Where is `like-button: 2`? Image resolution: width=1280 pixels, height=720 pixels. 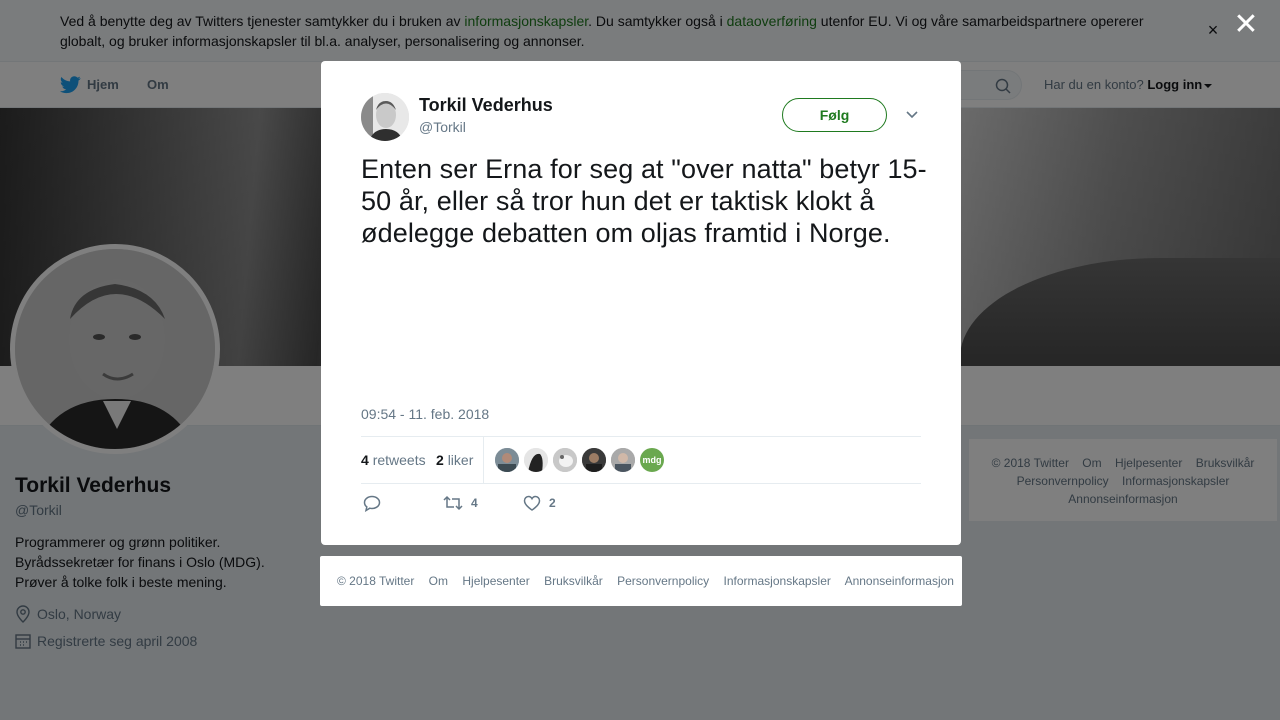 like-button: 2 is located at coordinates (539, 503).